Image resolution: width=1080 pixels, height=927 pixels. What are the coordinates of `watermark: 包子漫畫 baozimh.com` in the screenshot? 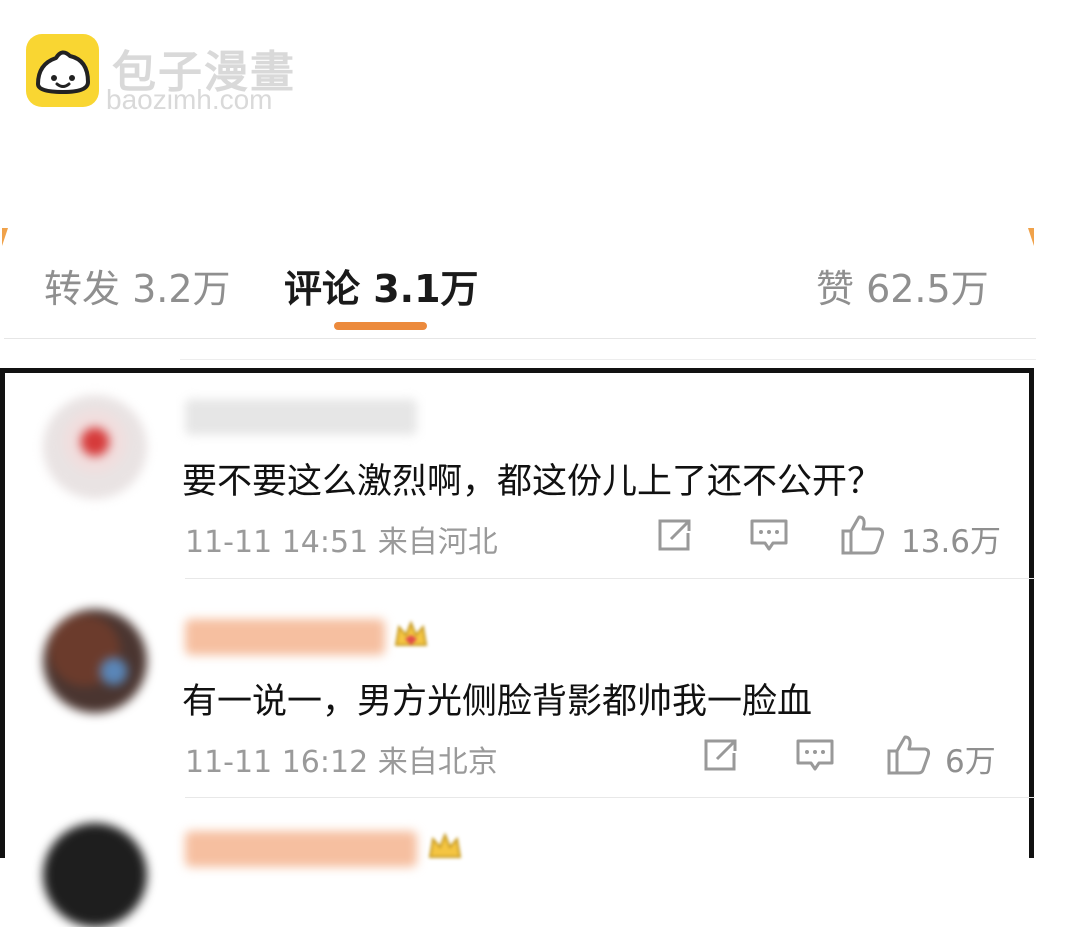 It's located at (186, 74).